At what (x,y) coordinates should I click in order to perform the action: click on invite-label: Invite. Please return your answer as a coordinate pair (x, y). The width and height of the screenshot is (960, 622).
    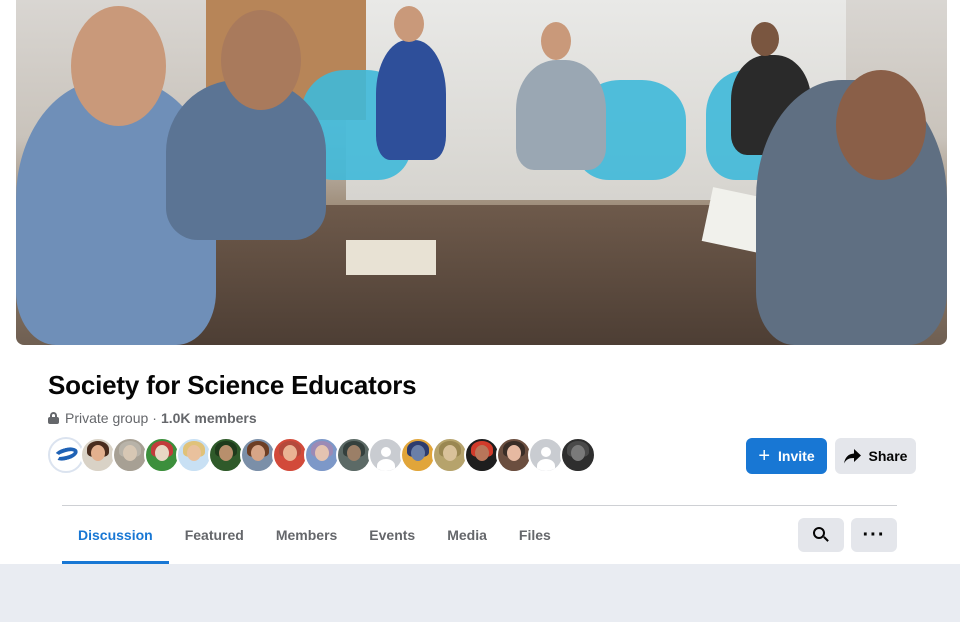
    Looking at the image, I should click on (796, 456).